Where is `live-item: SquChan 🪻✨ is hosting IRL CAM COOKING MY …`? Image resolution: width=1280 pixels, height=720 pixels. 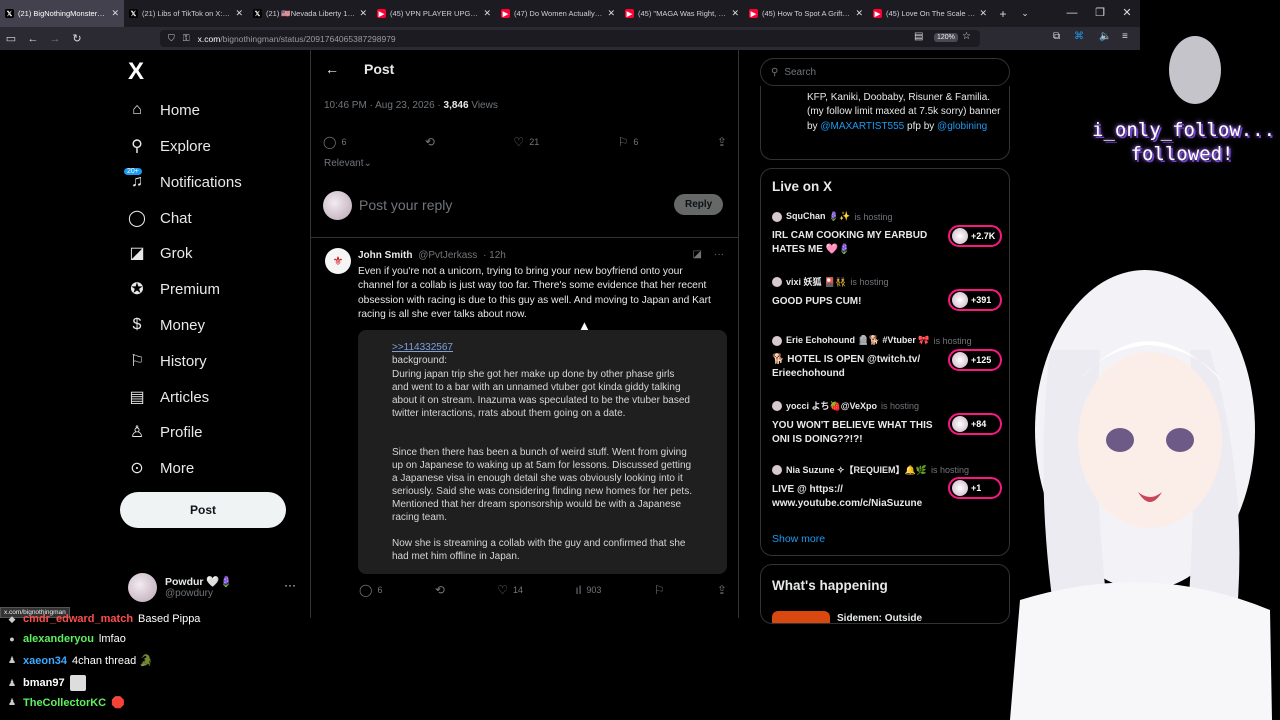
live-item: SquChan 🪻✨ is hosting IRL CAM COOKING MY … is located at coordinates (887, 233).